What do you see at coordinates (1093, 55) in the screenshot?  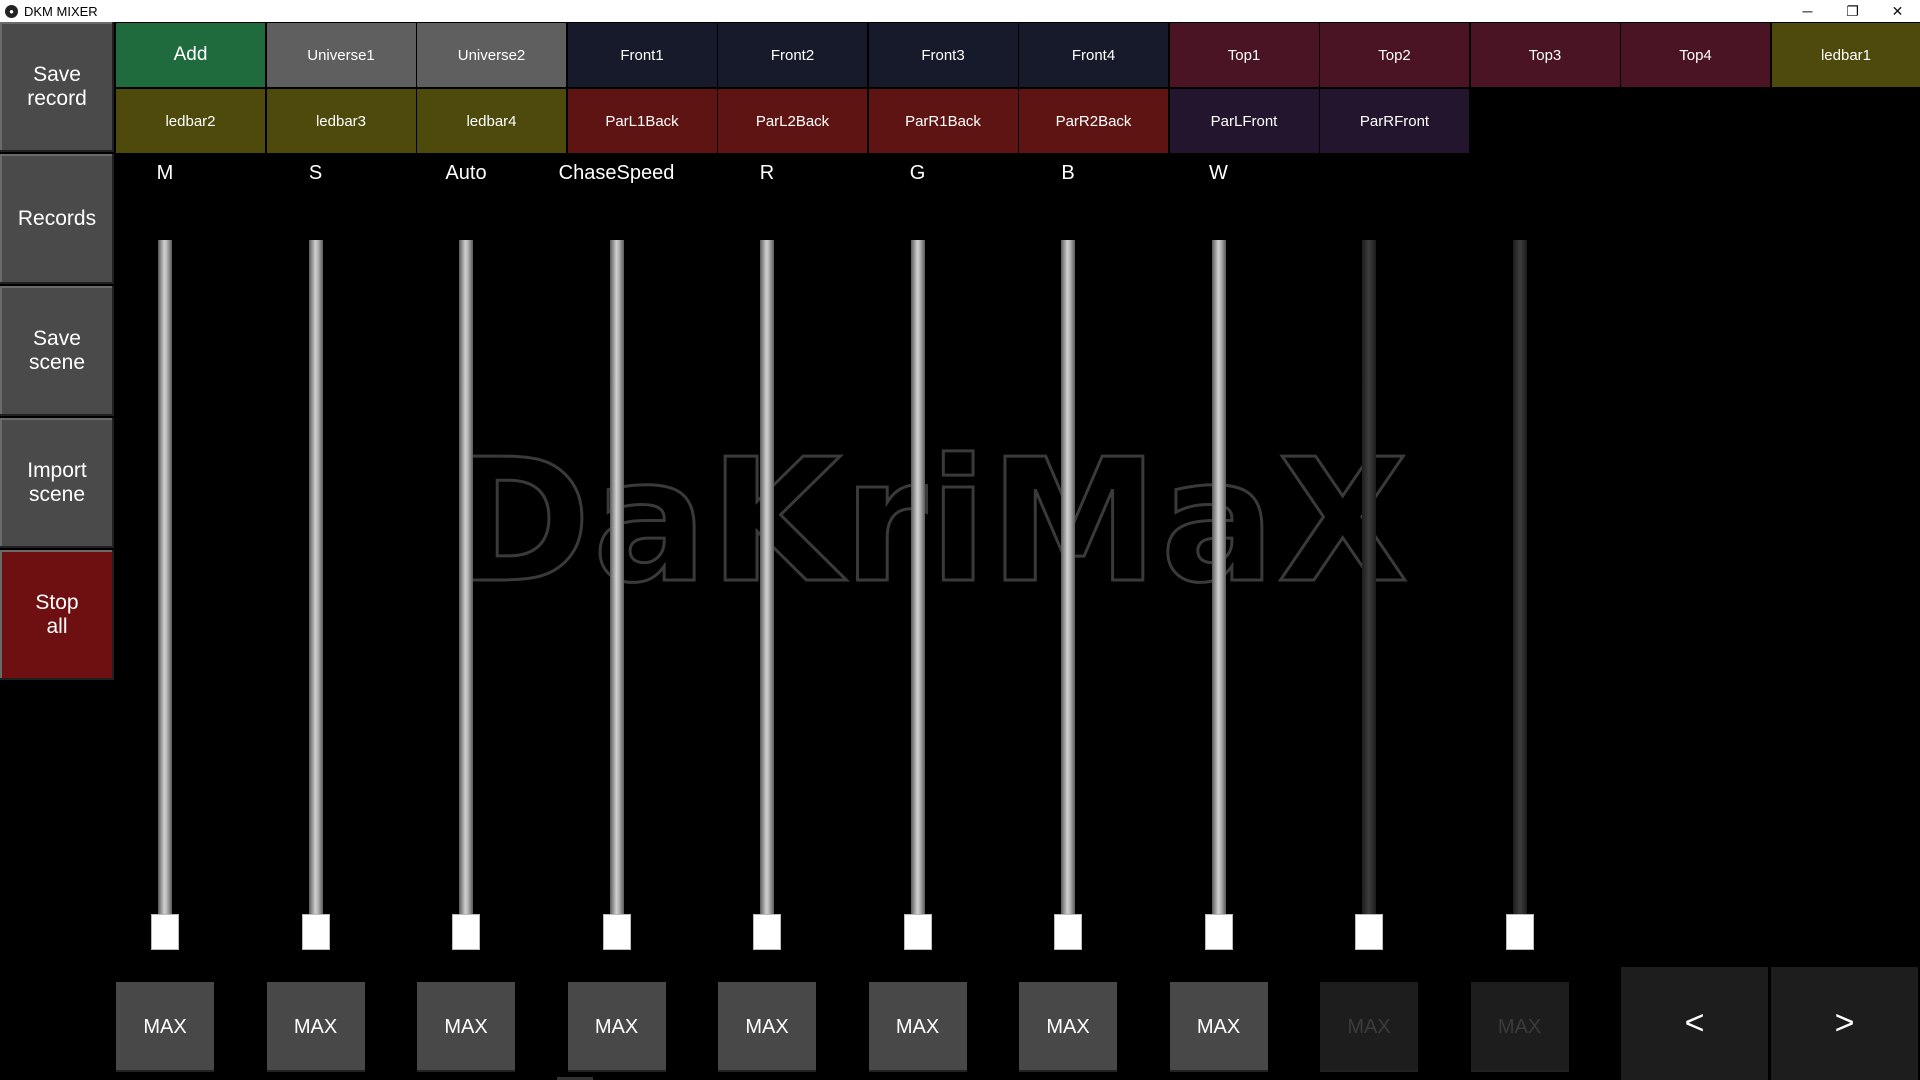 I see `group-button-front4: Front4` at bounding box center [1093, 55].